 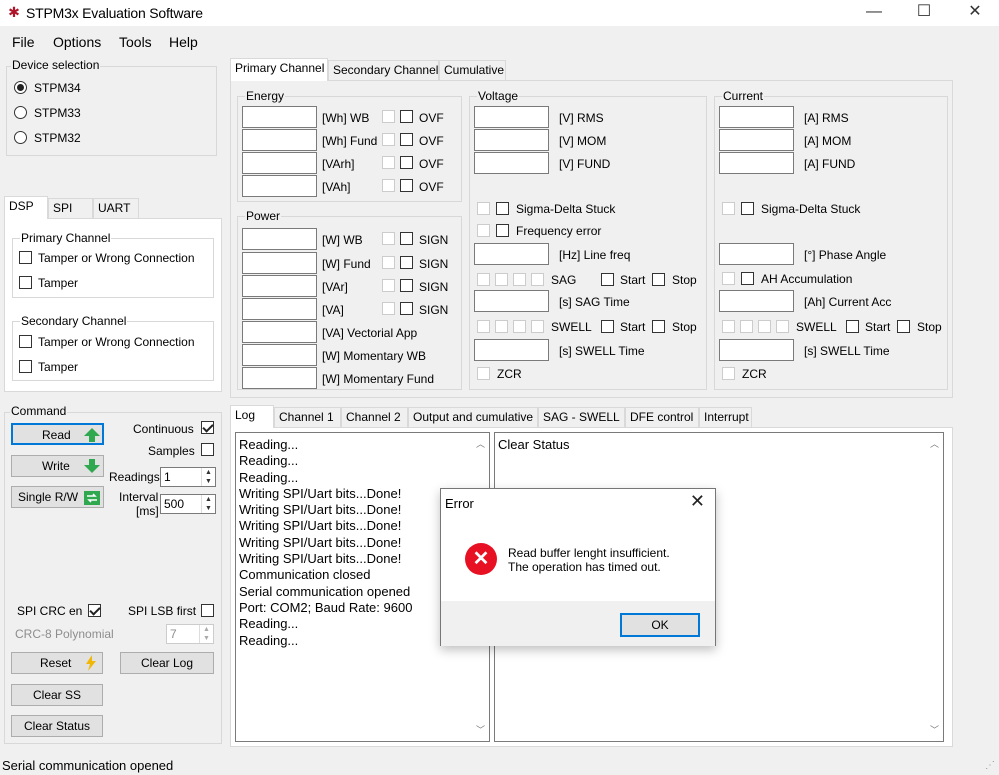 What do you see at coordinates (20, 87) in the screenshot?
I see `radio-stpm34` at bounding box center [20, 87].